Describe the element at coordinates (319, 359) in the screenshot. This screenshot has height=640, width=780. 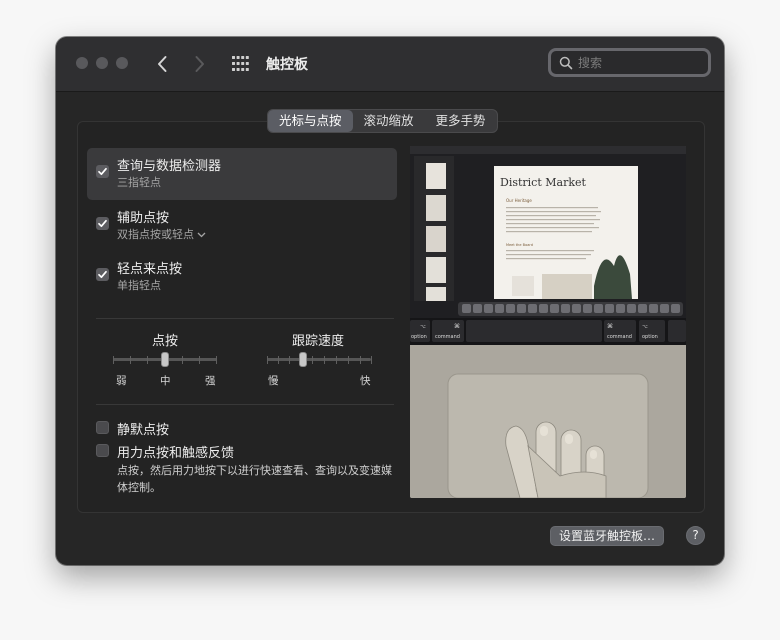
I see `slider-track` at that location.